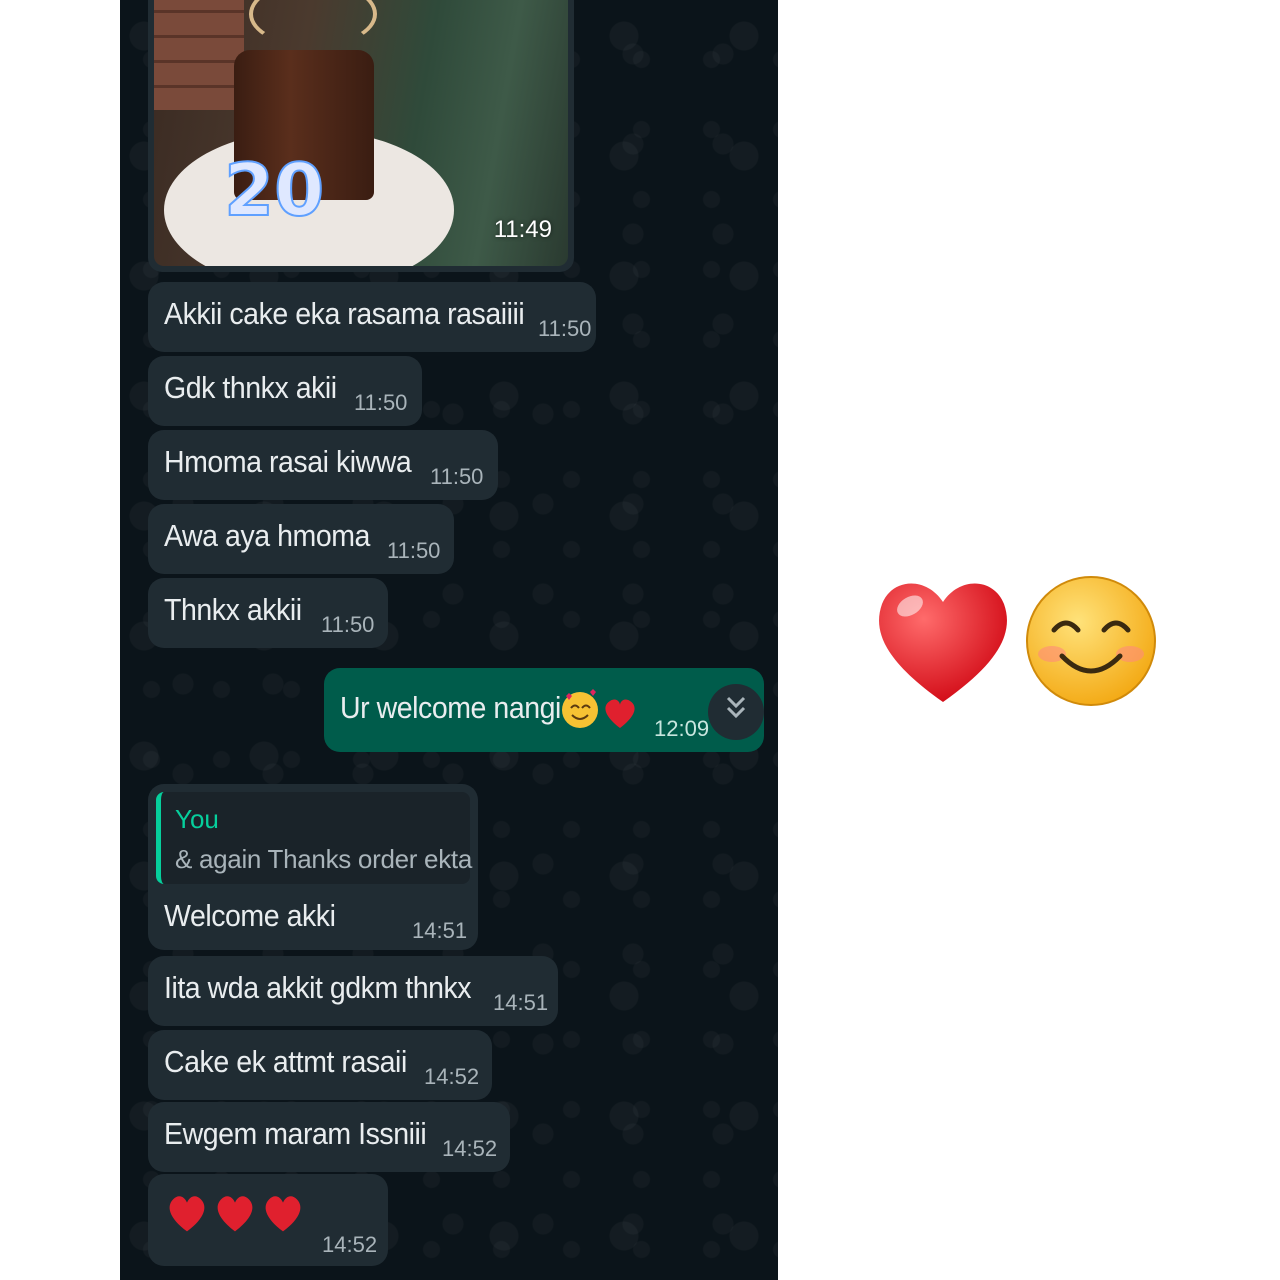  What do you see at coordinates (197, 819) in the screenshot?
I see `quote-author: You` at bounding box center [197, 819].